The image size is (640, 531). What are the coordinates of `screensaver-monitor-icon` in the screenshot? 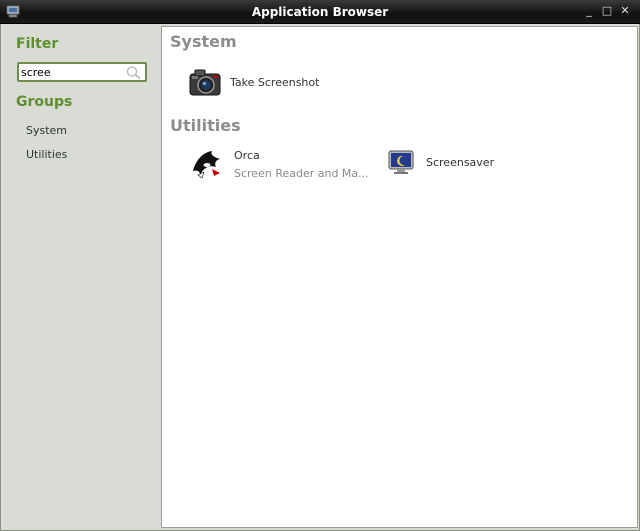 It's located at (404, 163).